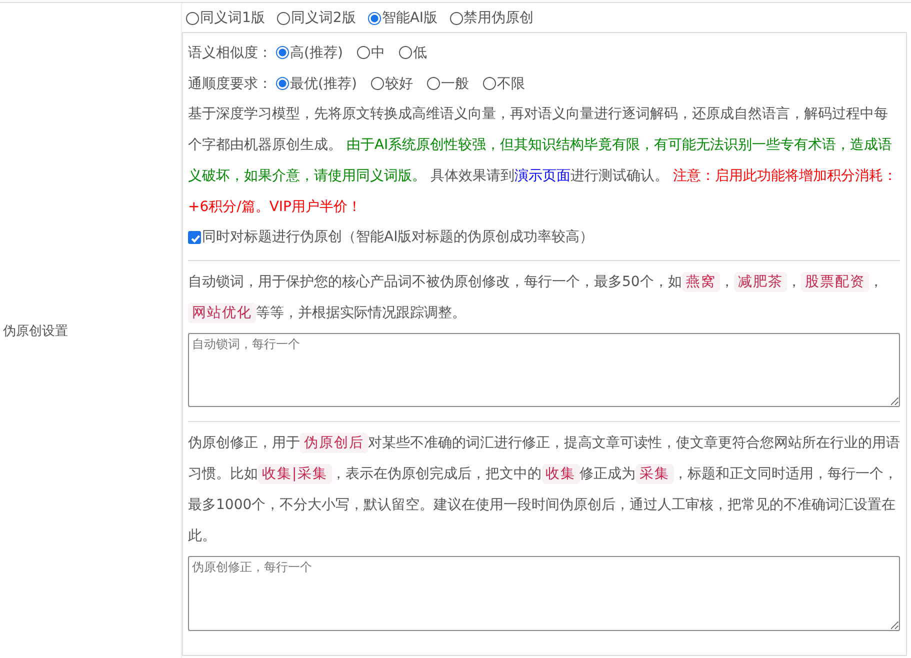 This screenshot has width=911, height=658. Describe the element at coordinates (544, 489) in the screenshot. I see `corrections-description: 伪原创修正，用于 伪原创后 对某些不准确的词汇进行修正，提高文章可读性，使文章更符合您网站所在行业的用语习惯。比如 收集|采集 ，表示在伪原创完成后，把文中的 收集 修正成为 采集 ，标题和正文同时适用，每行一个，最多1000个，不分大小写，默认留空。建议在使用一段时间伪原创后，通过人工审核，把常见的不准确词汇设置在此。` at that location.